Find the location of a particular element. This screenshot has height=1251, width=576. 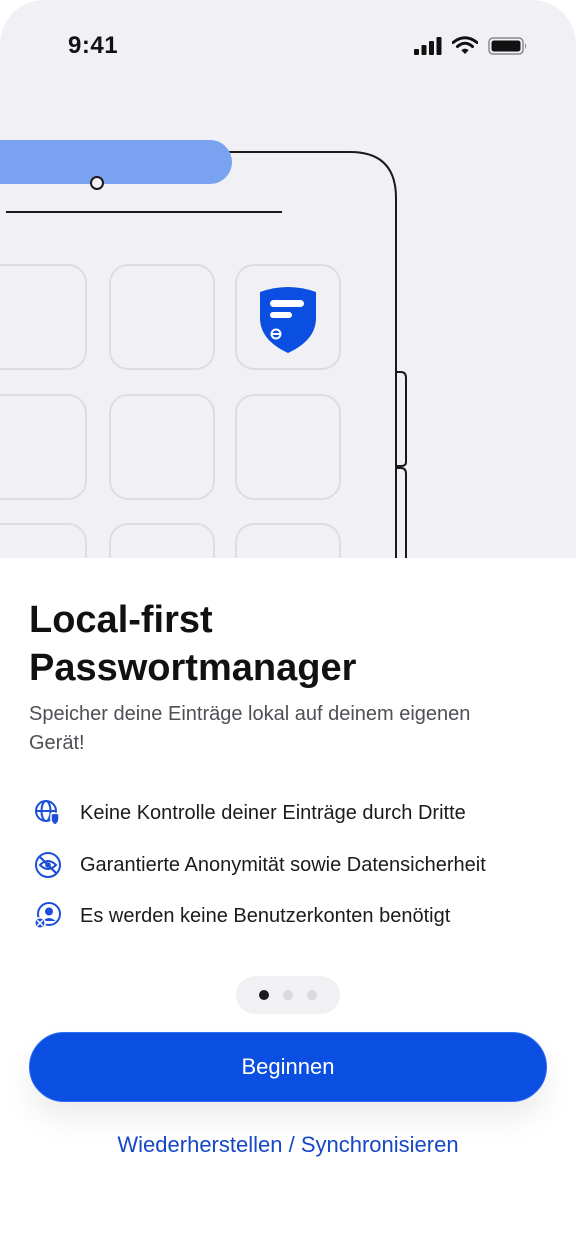

user-x-icon is located at coordinates (48, 916).